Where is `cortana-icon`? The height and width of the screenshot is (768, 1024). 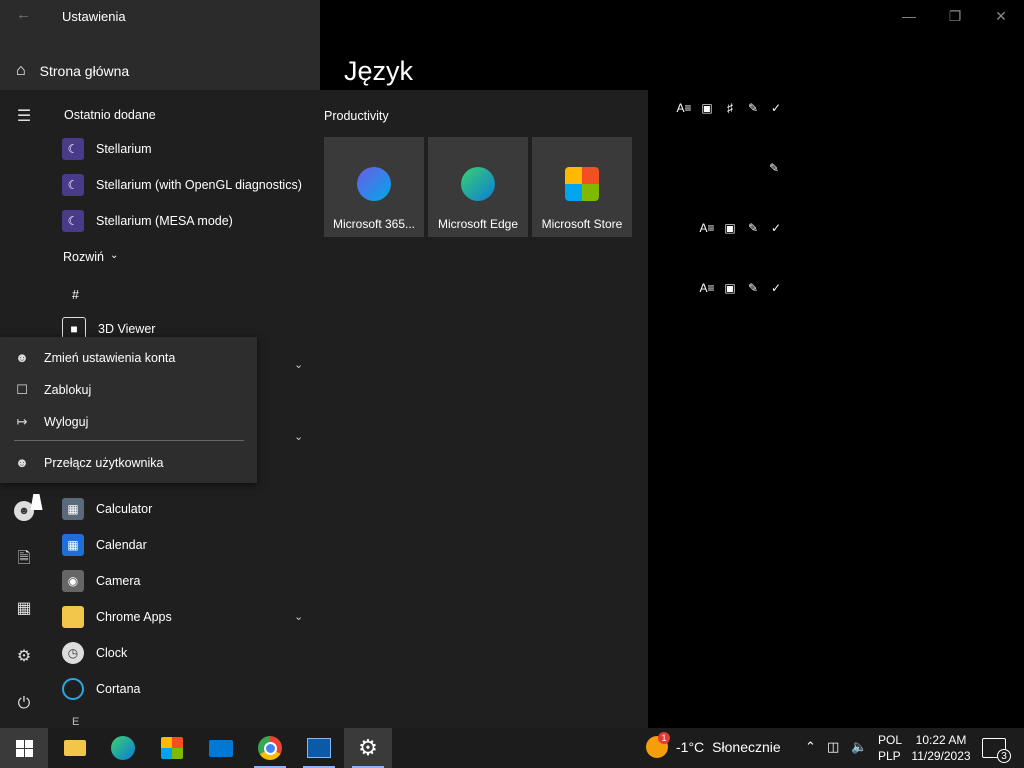 cortana-icon is located at coordinates (73, 689).